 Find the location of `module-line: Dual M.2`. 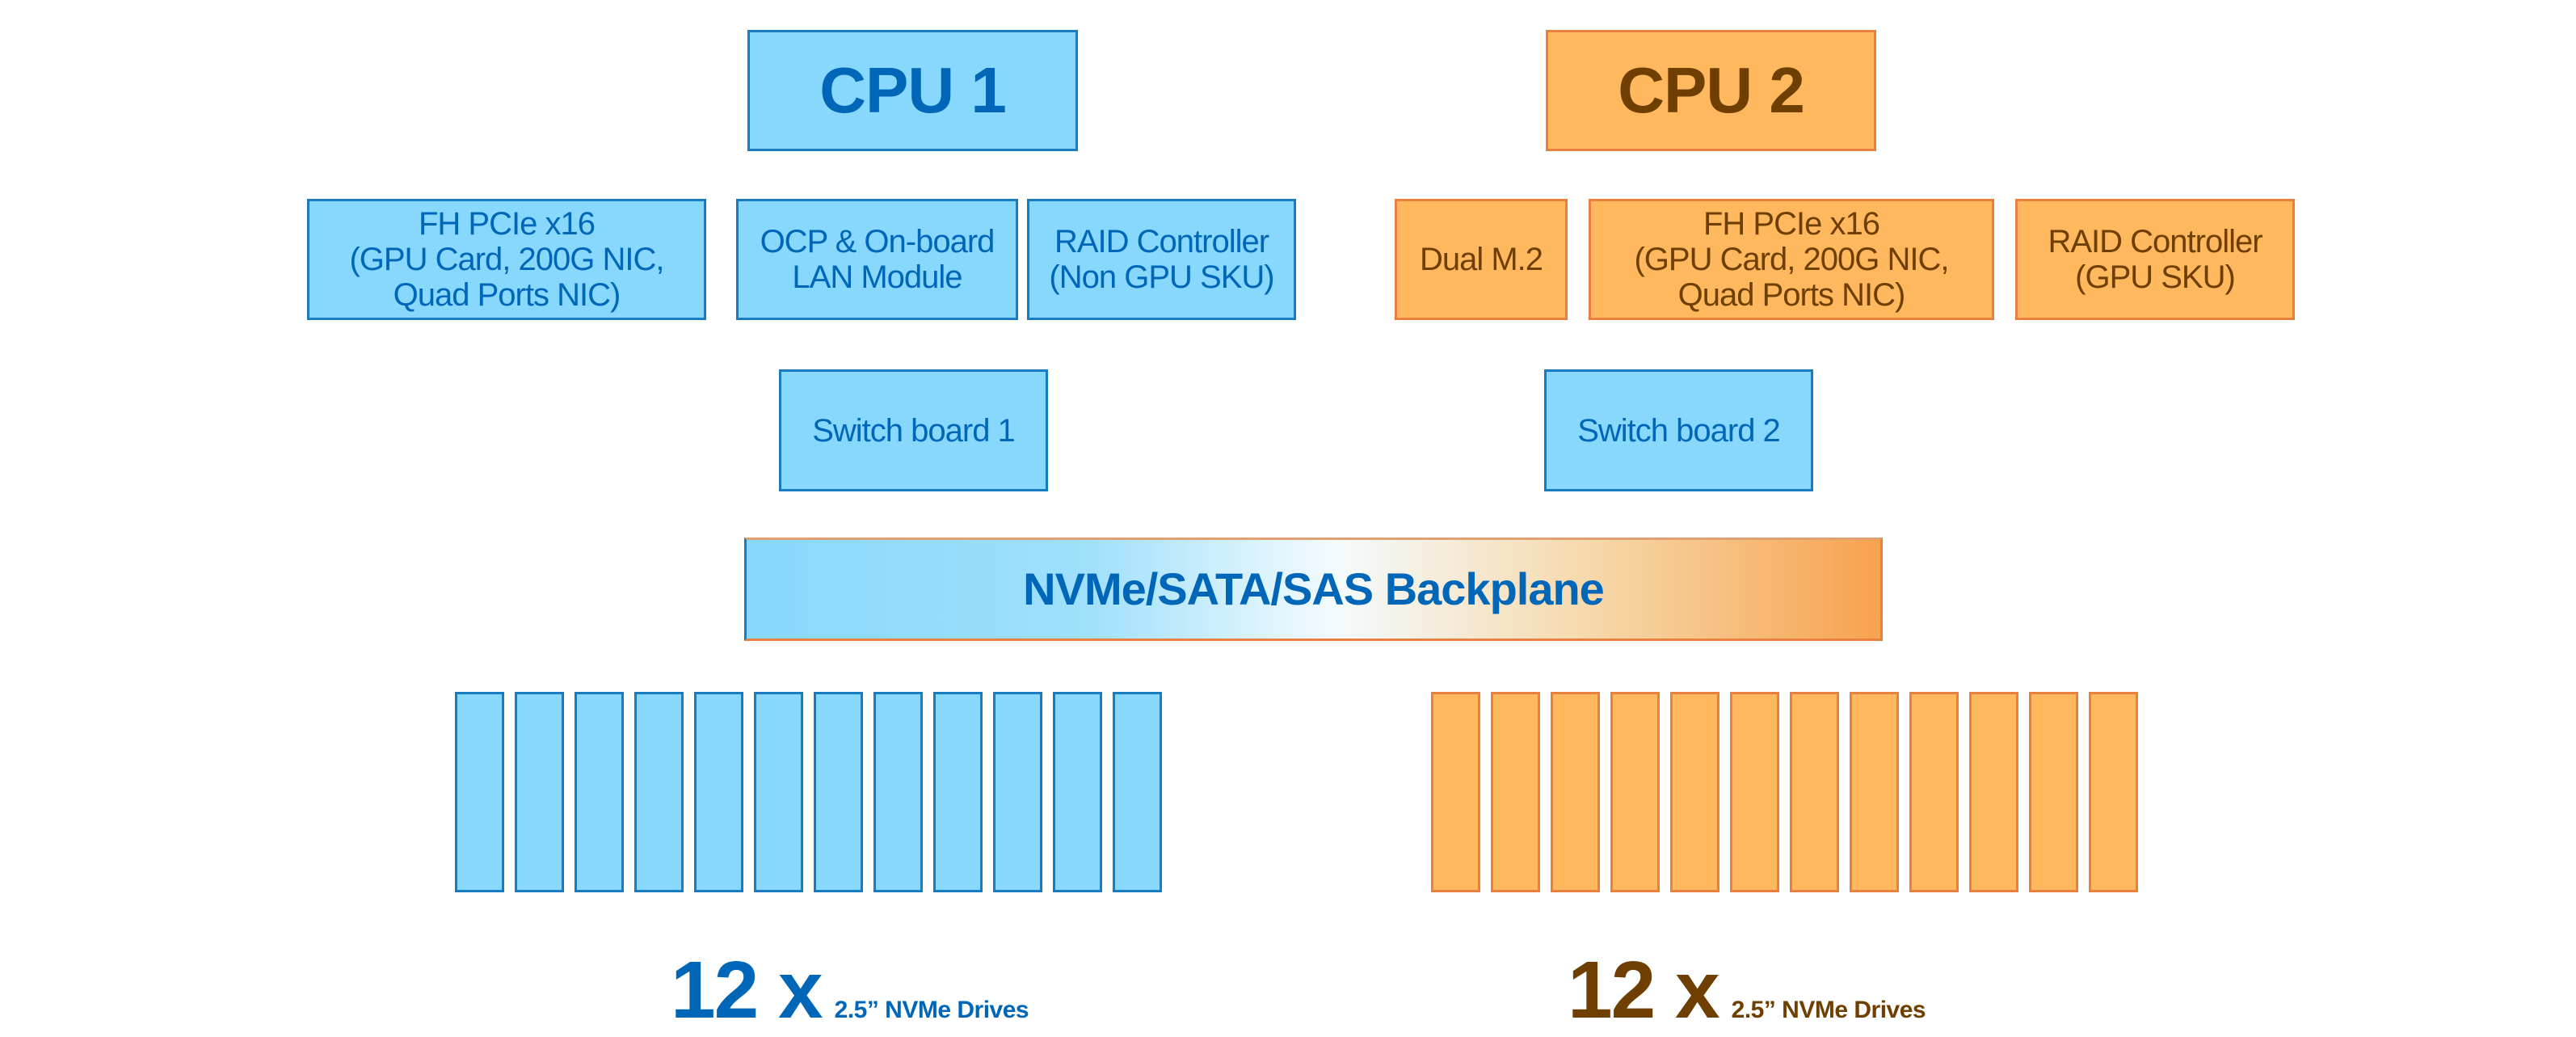

module-line: Dual M.2 is located at coordinates (1481, 259).